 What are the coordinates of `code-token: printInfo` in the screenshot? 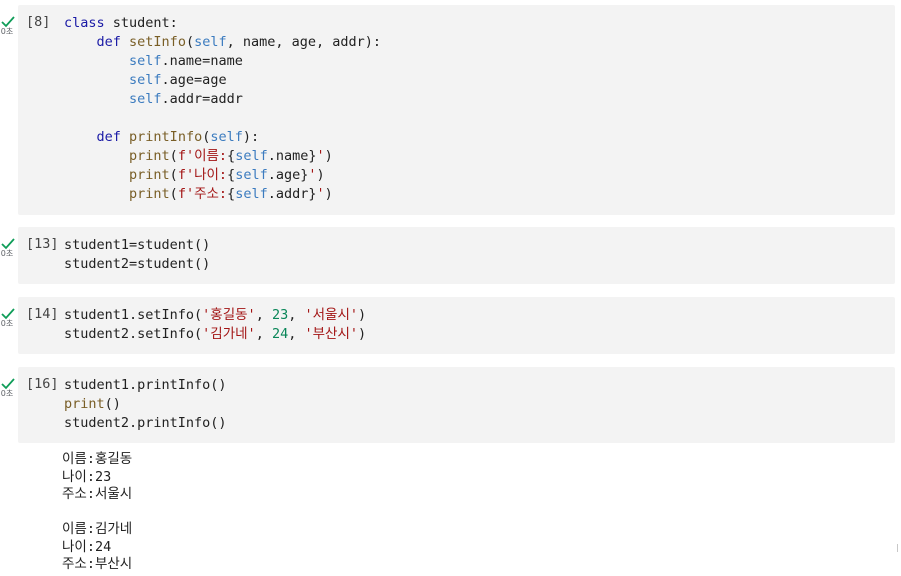 It's located at (166, 137).